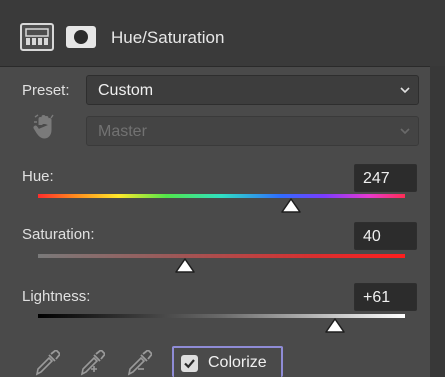  Describe the element at coordinates (252, 90) in the screenshot. I see `preset-select: Custom` at that location.